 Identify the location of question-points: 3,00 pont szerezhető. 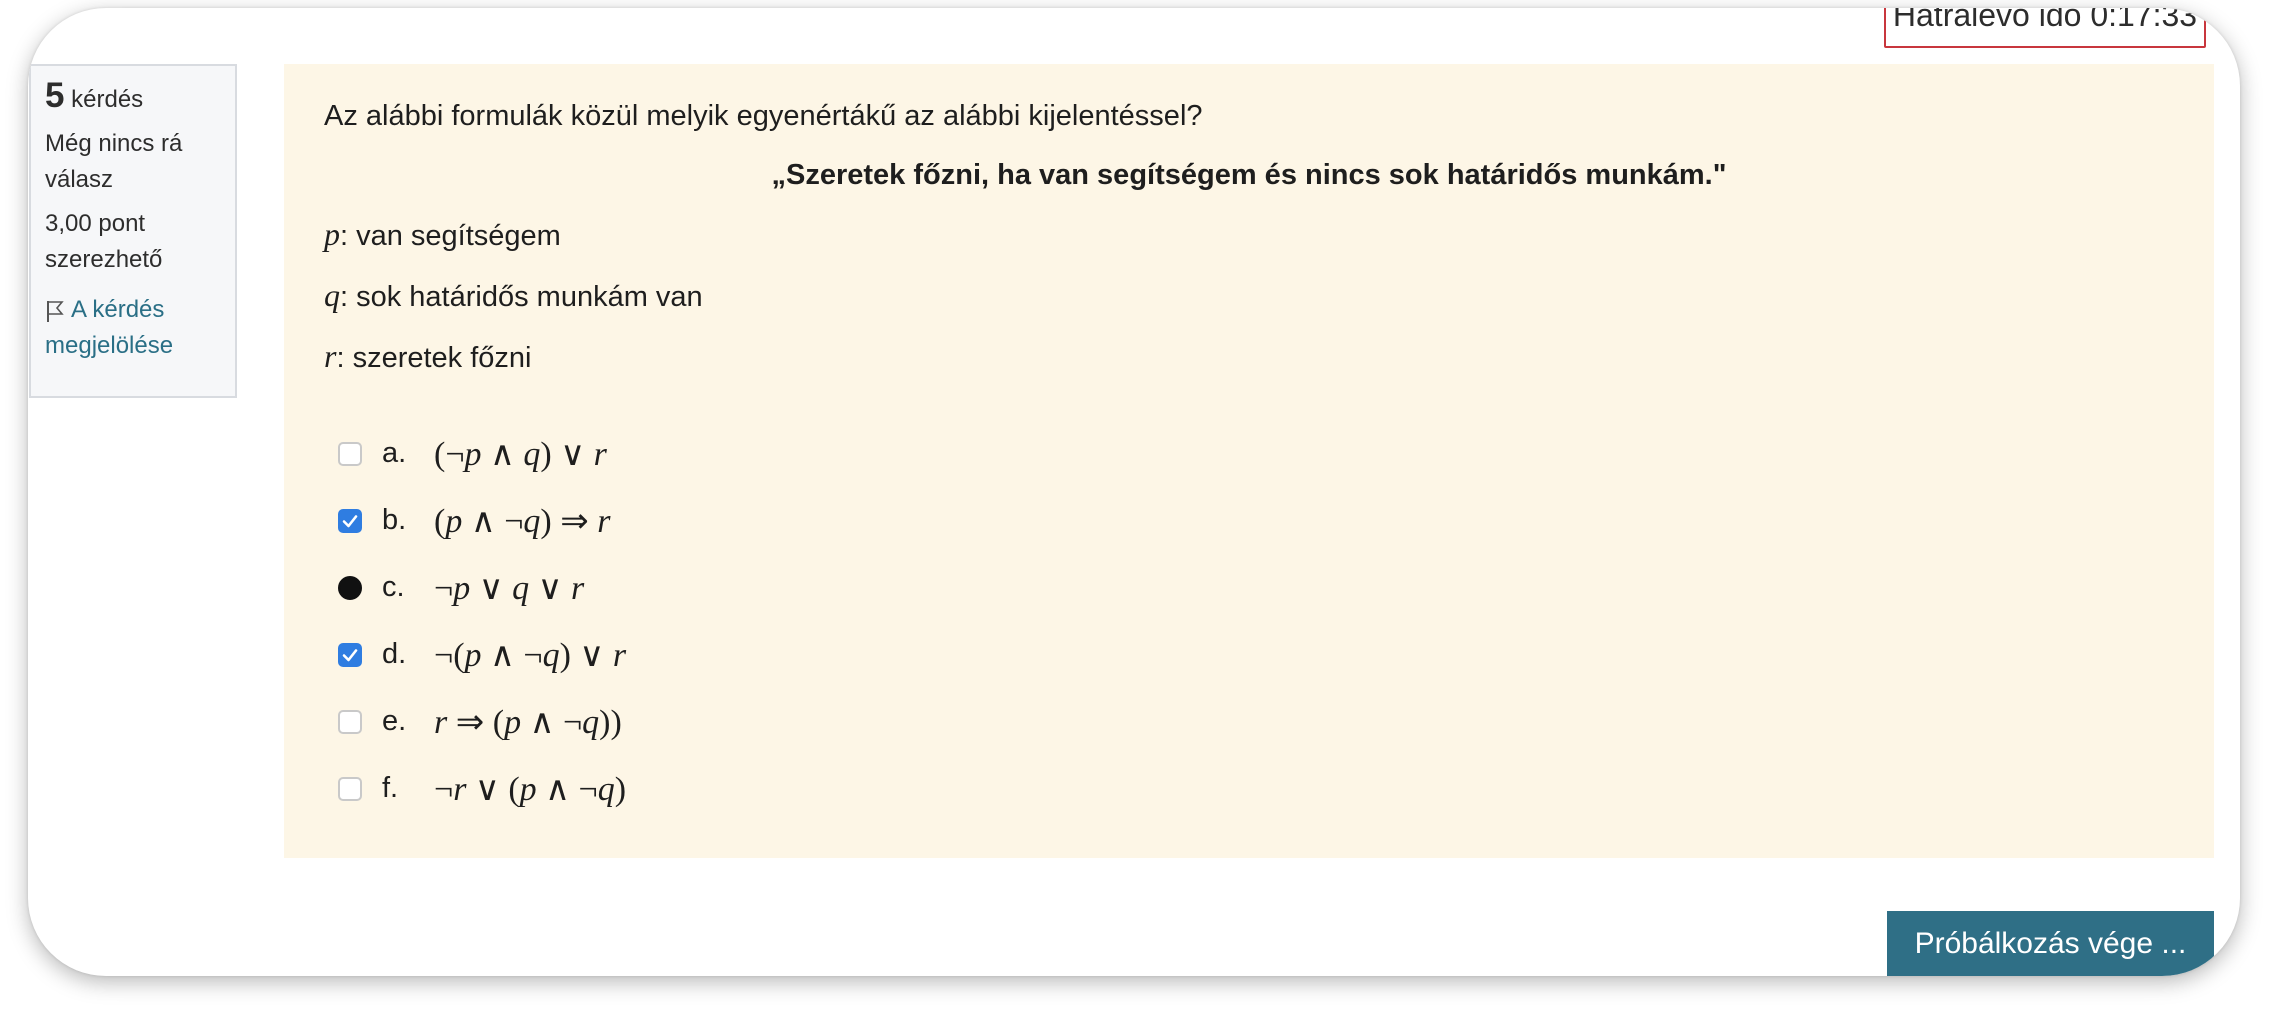
(104, 241).